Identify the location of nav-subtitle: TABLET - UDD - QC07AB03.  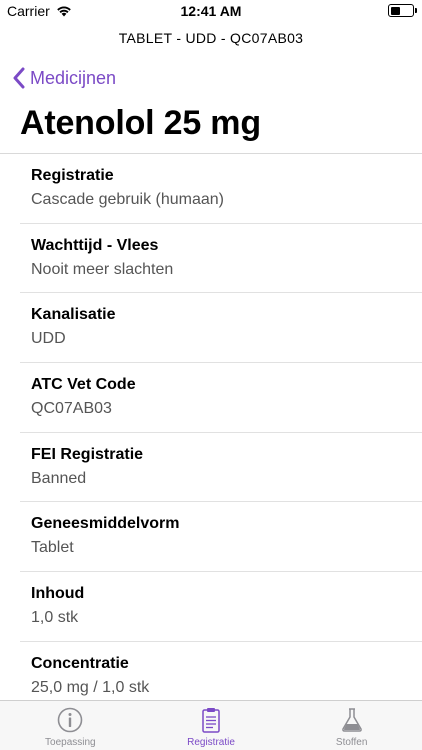
(211, 38).